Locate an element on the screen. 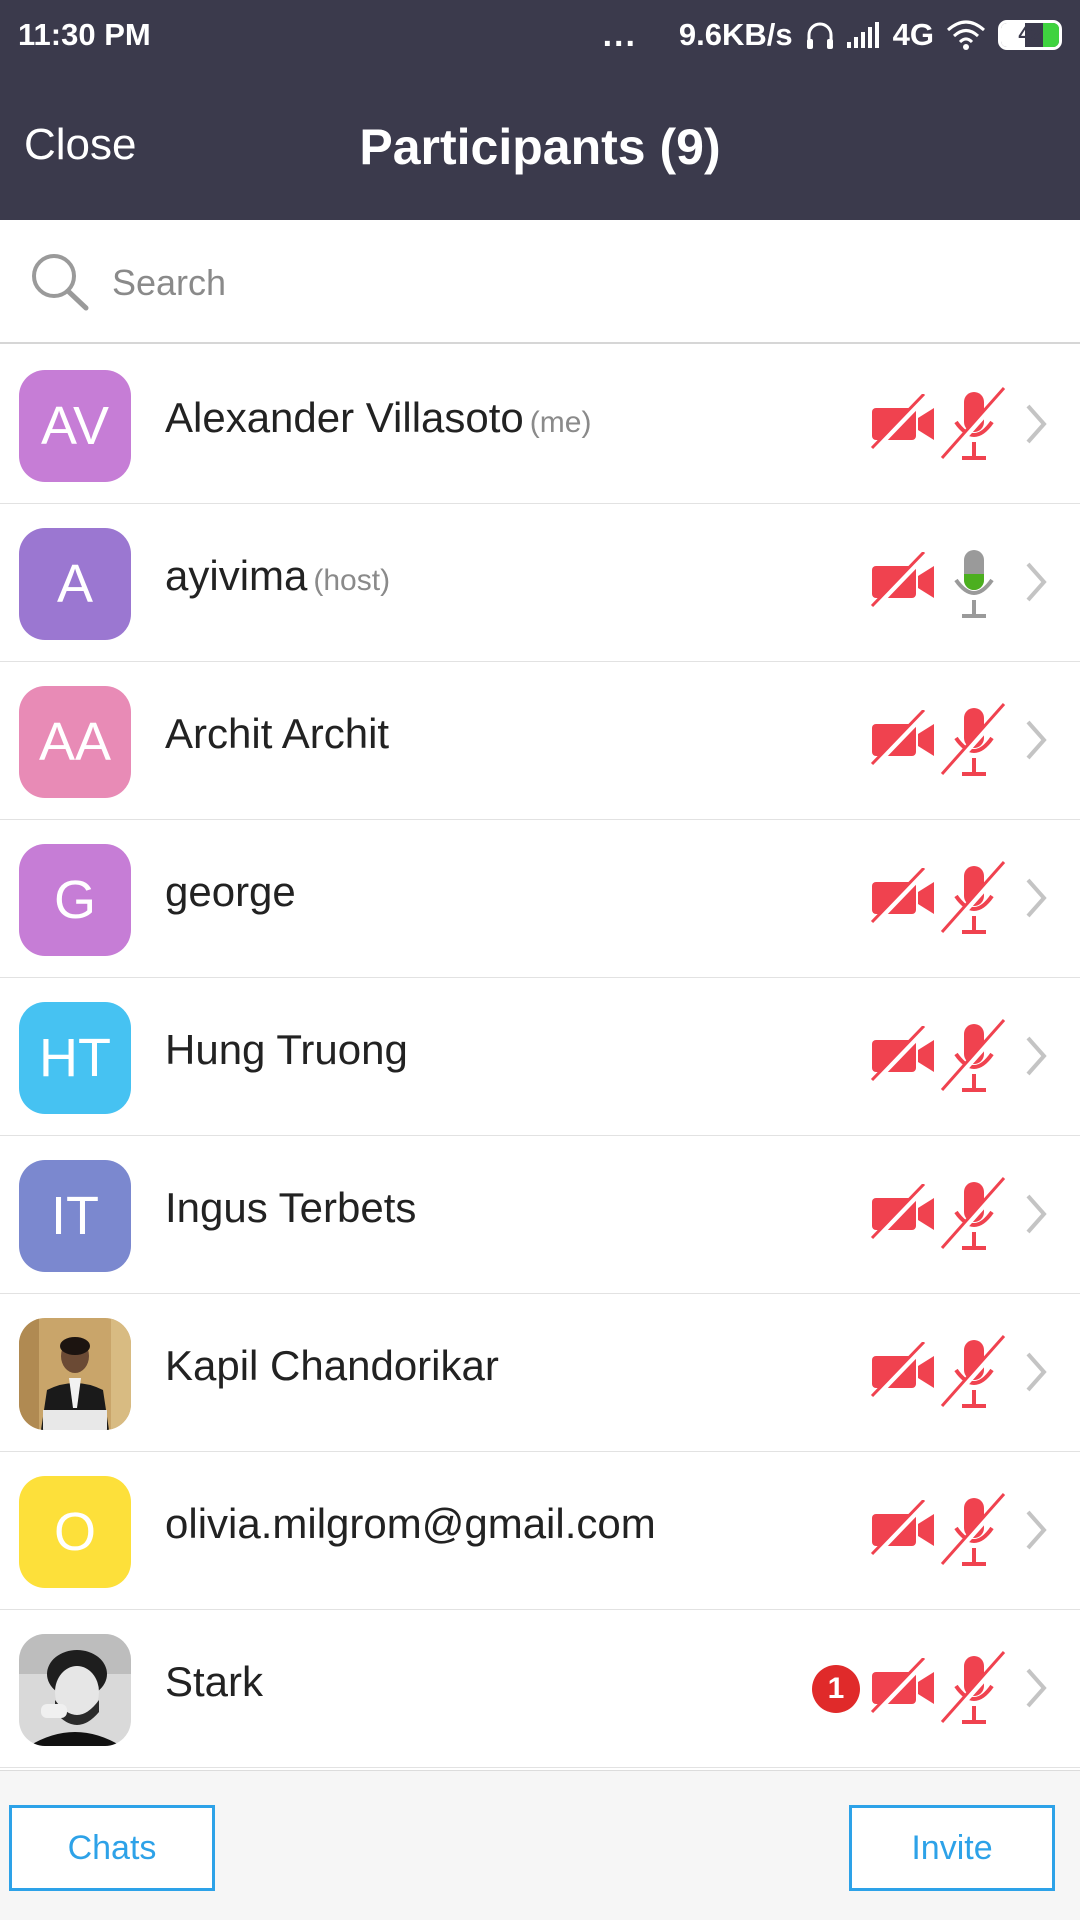 This screenshot has height=1920, width=1080. battery-icon: 42 is located at coordinates (1030, 35).